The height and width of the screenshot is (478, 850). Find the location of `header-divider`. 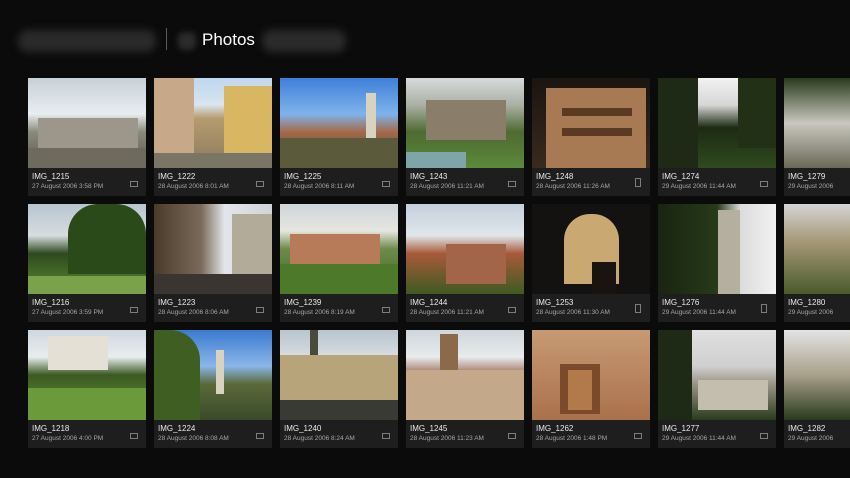

header-divider is located at coordinates (166, 39).